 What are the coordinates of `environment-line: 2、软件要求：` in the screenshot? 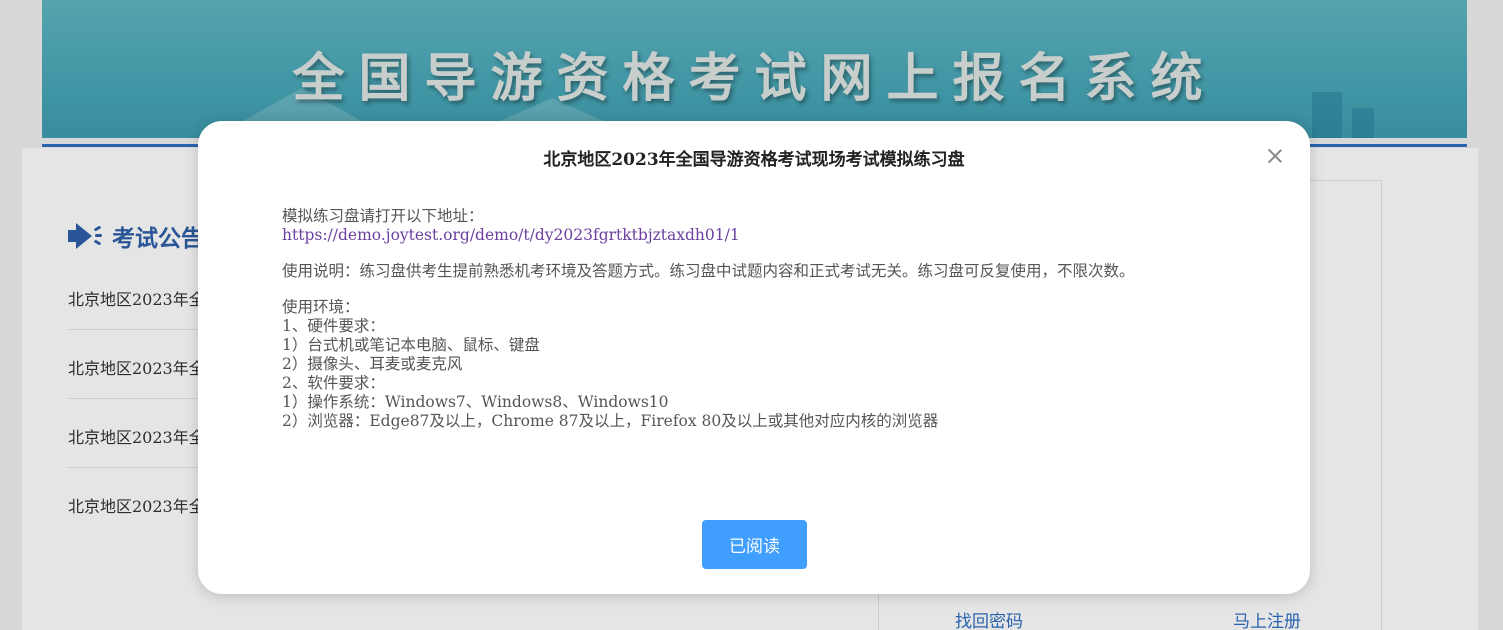 It's located at (333, 383).